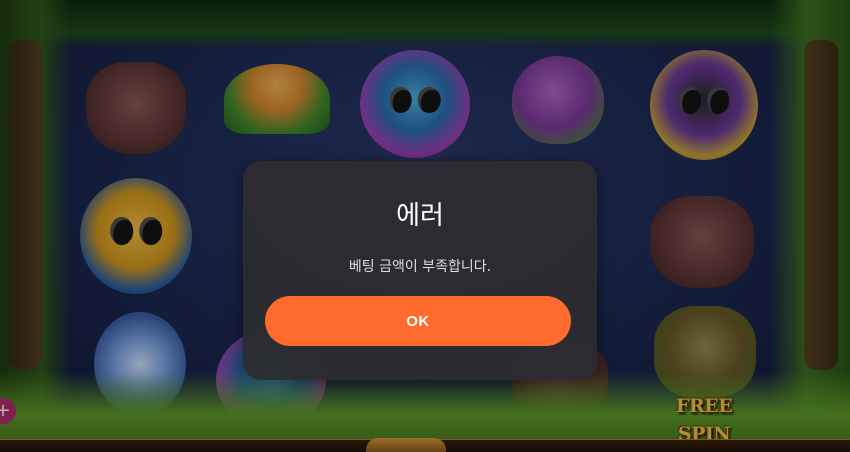 The width and height of the screenshot is (850, 452). What do you see at coordinates (420, 267) in the screenshot?
I see `dialog-message: 베팅 금액이 부족합니다.` at bounding box center [420, 267].